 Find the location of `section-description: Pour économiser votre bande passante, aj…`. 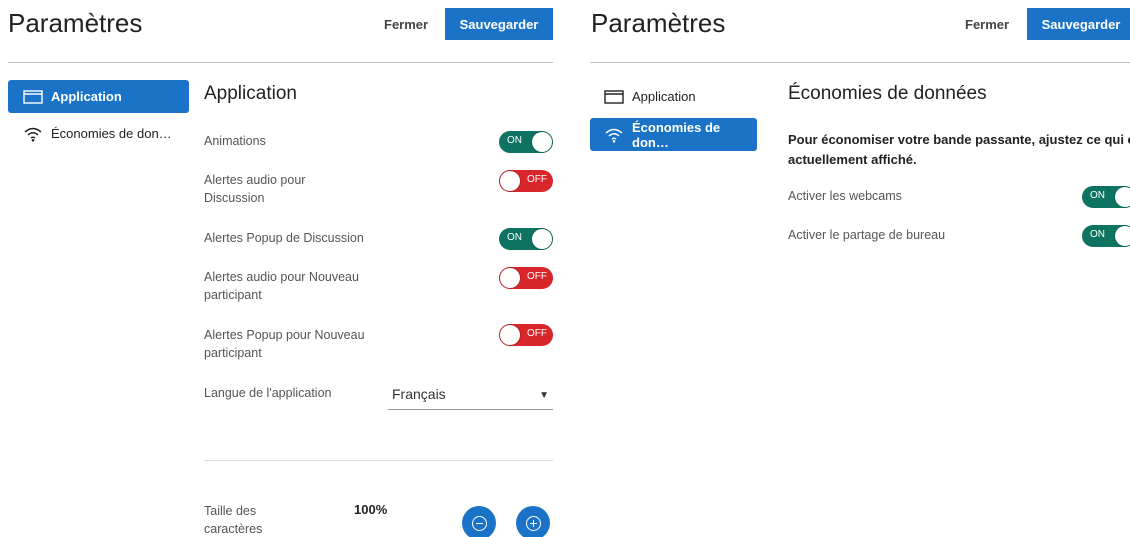

section-description: Pour économiser votre bande passante, aj… is located at coordinates (959, 149).